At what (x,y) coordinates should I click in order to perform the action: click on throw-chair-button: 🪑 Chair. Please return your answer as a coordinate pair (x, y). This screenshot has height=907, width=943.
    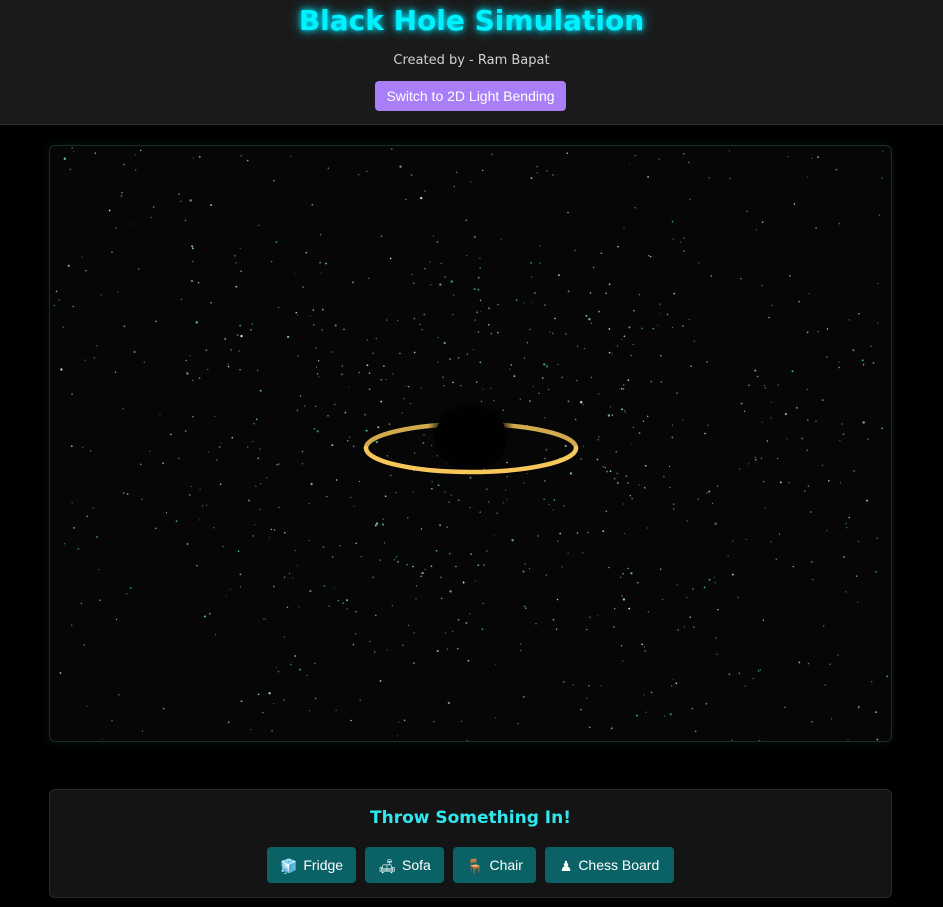
    Looking at the image, I should click on (494, 865).